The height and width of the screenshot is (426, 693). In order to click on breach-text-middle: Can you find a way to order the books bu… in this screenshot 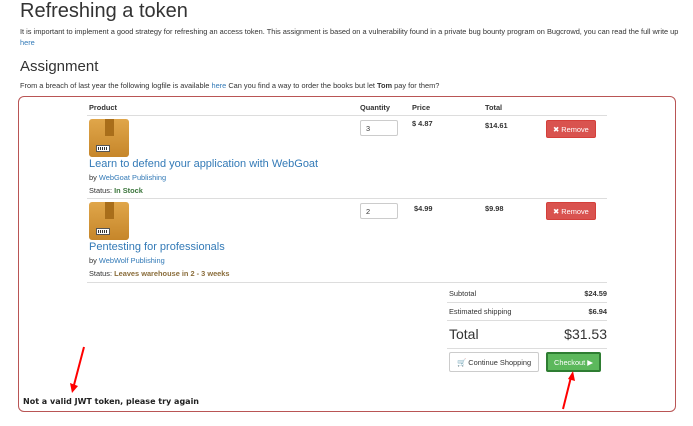, I will do `click(301, 85)`.